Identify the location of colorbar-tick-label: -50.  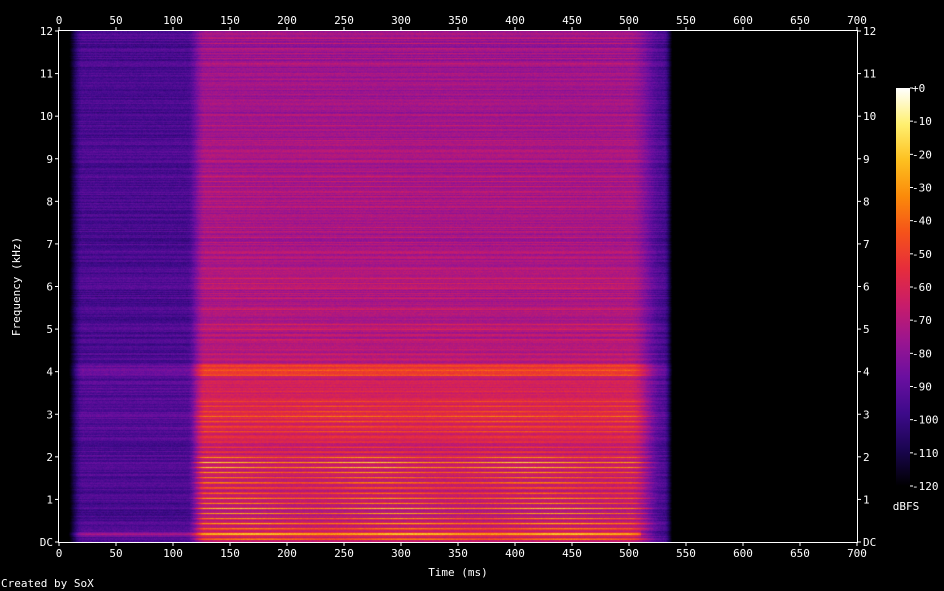
(922, 254).